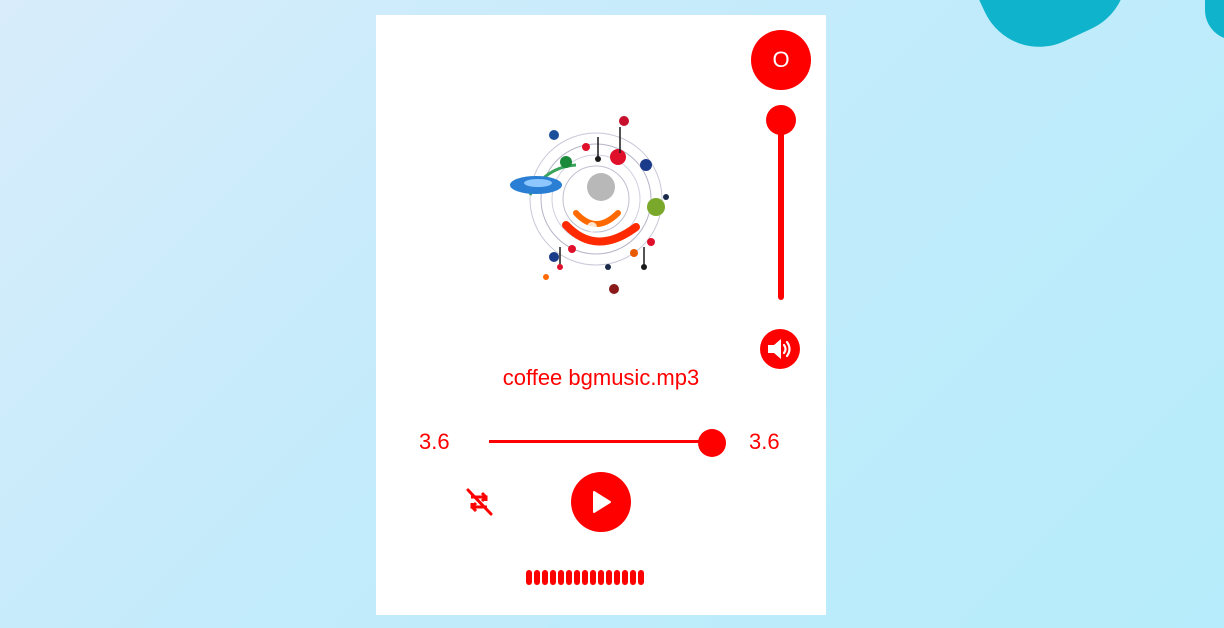 This screenshot has width=1224, height=628. I want to click on play-button, so click(601, 502).